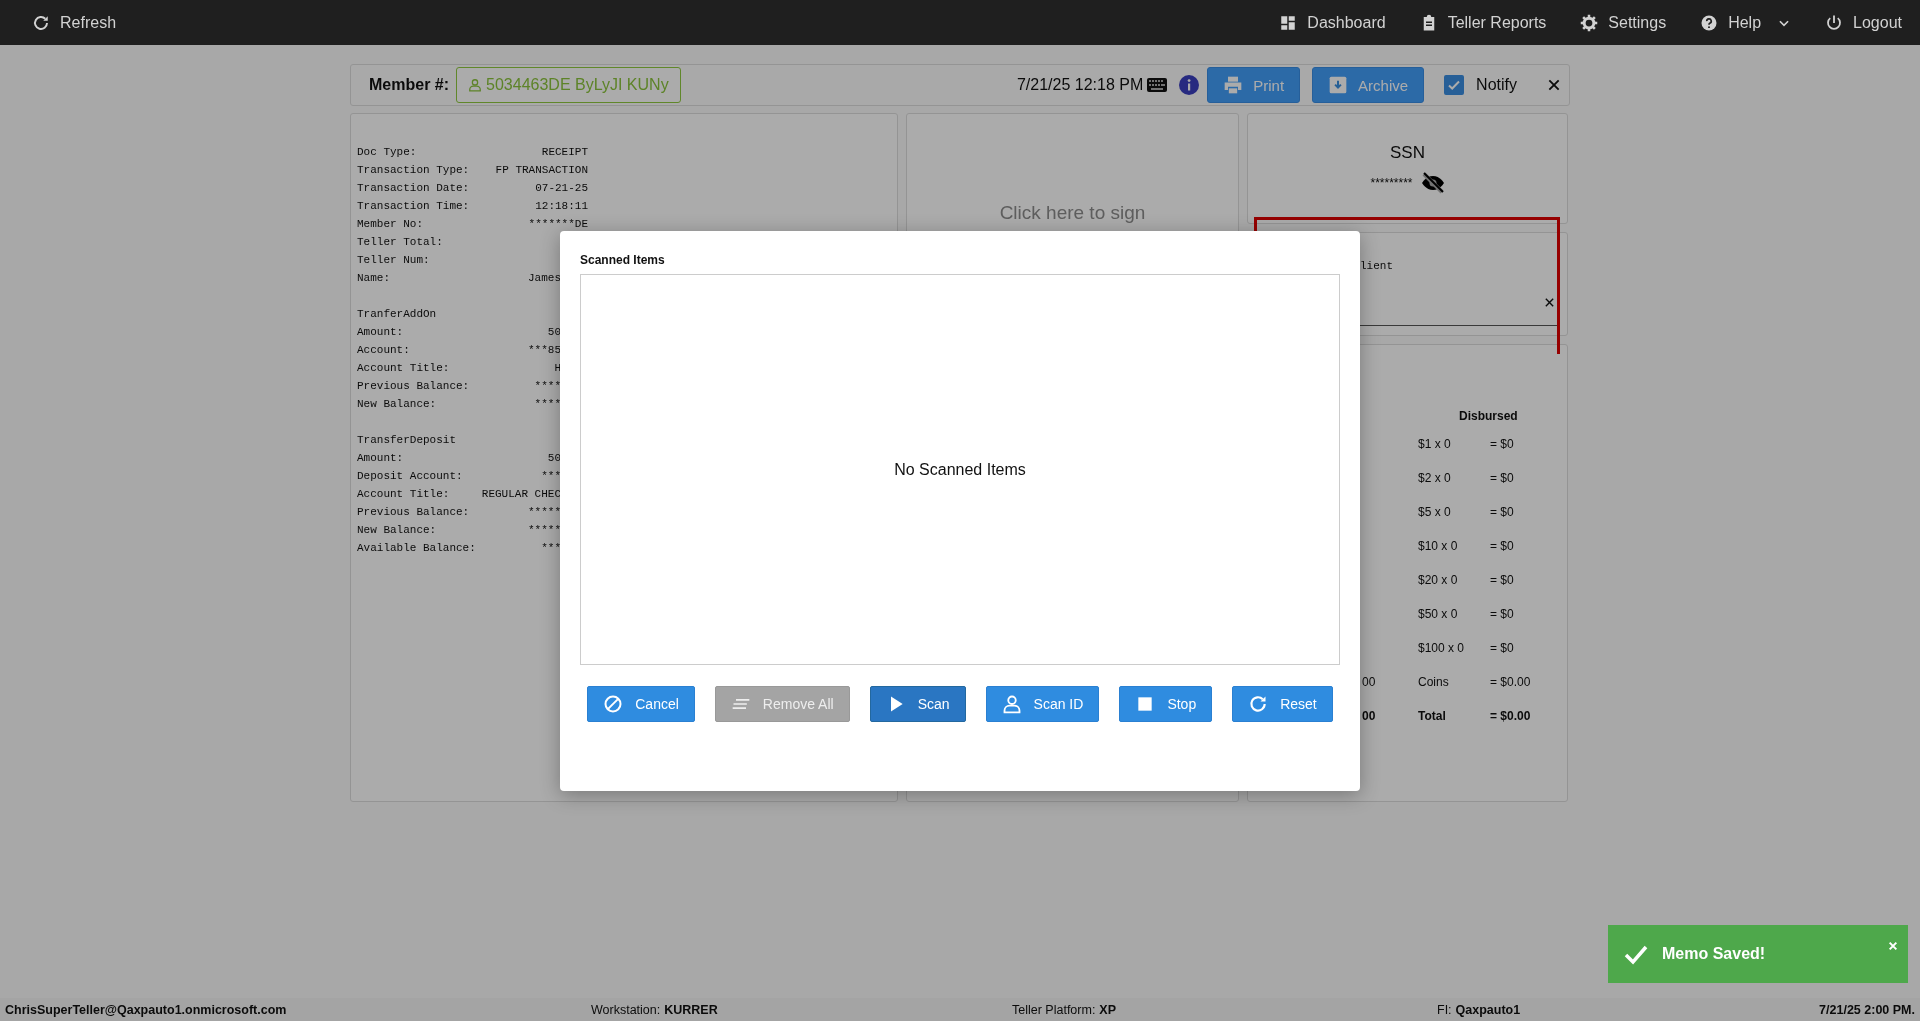  What do you see at coordinates (1496, 85) in the screenshot?
I see `notify-label: Notify` at bounding box center [1496, 85].